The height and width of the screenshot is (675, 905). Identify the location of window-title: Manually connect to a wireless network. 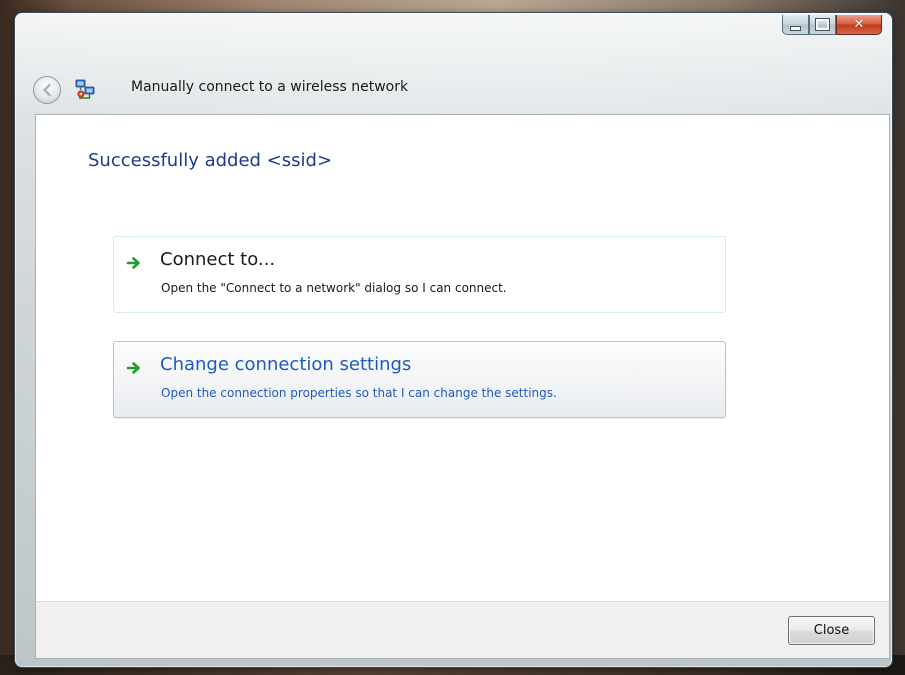
(270, 87).